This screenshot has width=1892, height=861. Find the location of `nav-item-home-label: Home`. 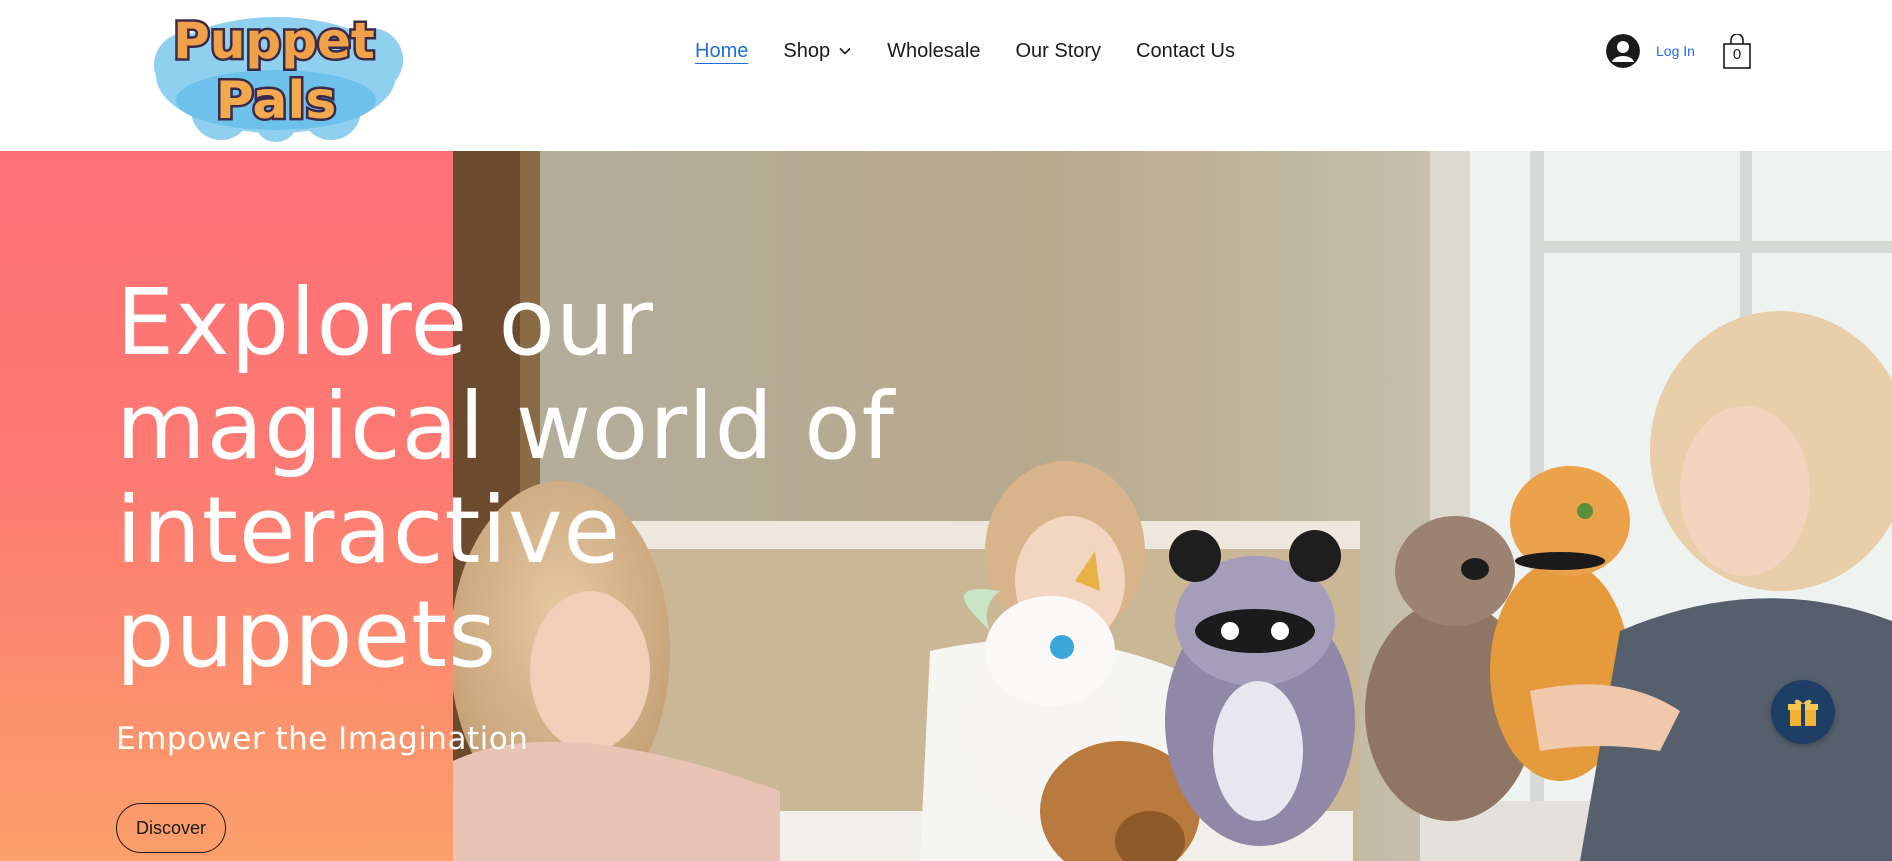

nav-item-home-label: Home is located at coordinates (722, 51).